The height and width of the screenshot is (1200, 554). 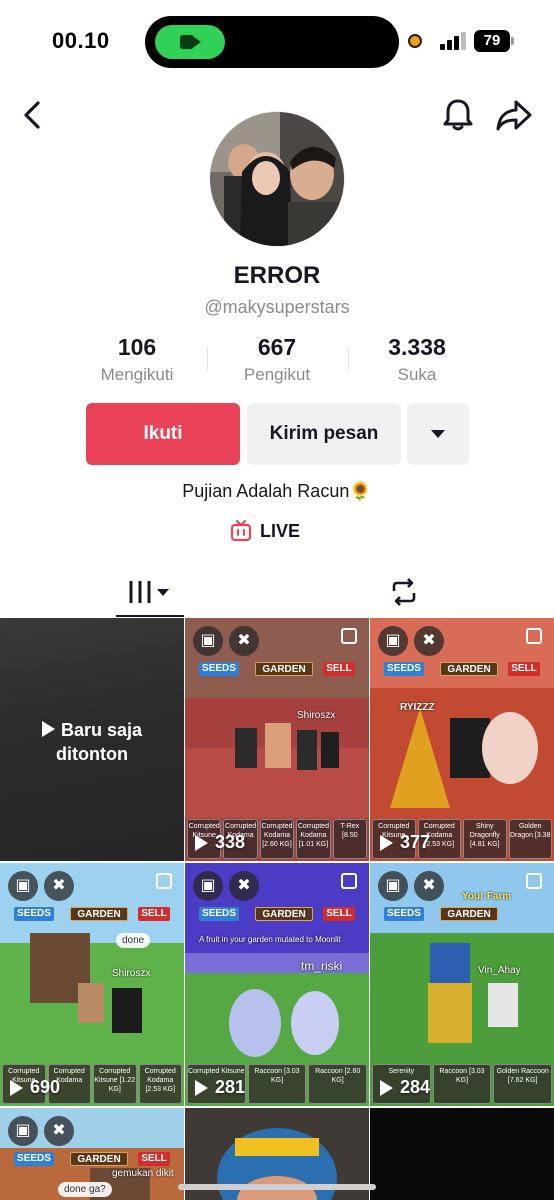 I want to click on tab-reposts, so click(x=404, y=592).